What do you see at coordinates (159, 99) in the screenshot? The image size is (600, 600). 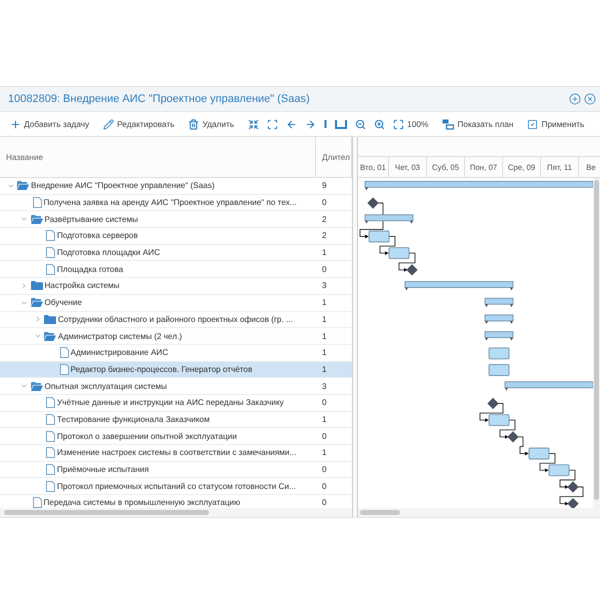 I see `window-title: 10082809: Внедрение АИС "Проектное управление" (Saas)` at bounding box center [159, 99].